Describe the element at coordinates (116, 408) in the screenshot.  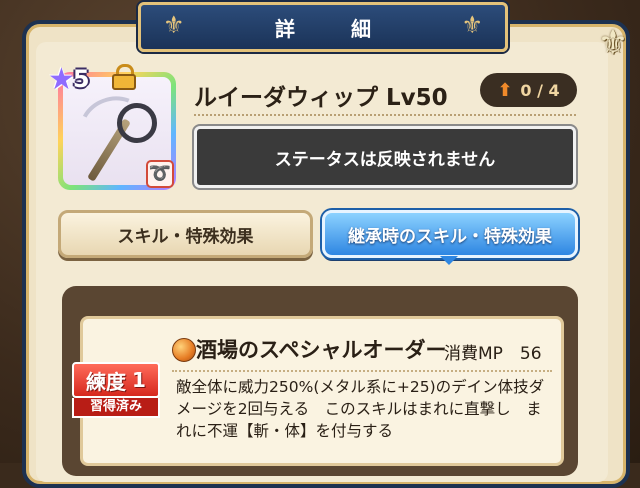
I see `rank-status: 習得済み` at that location.